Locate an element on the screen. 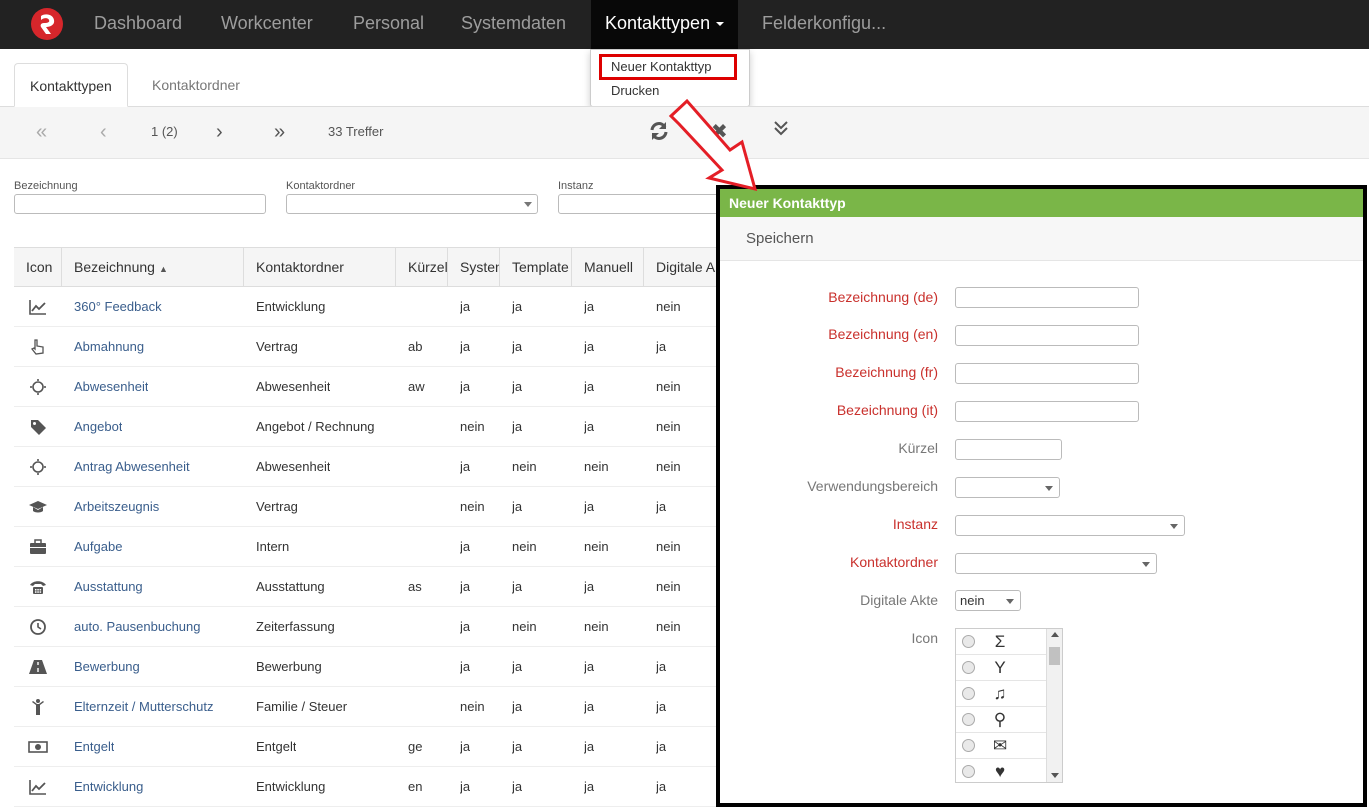  bezeichnung-en-input is located at coordinates (1047, 335).